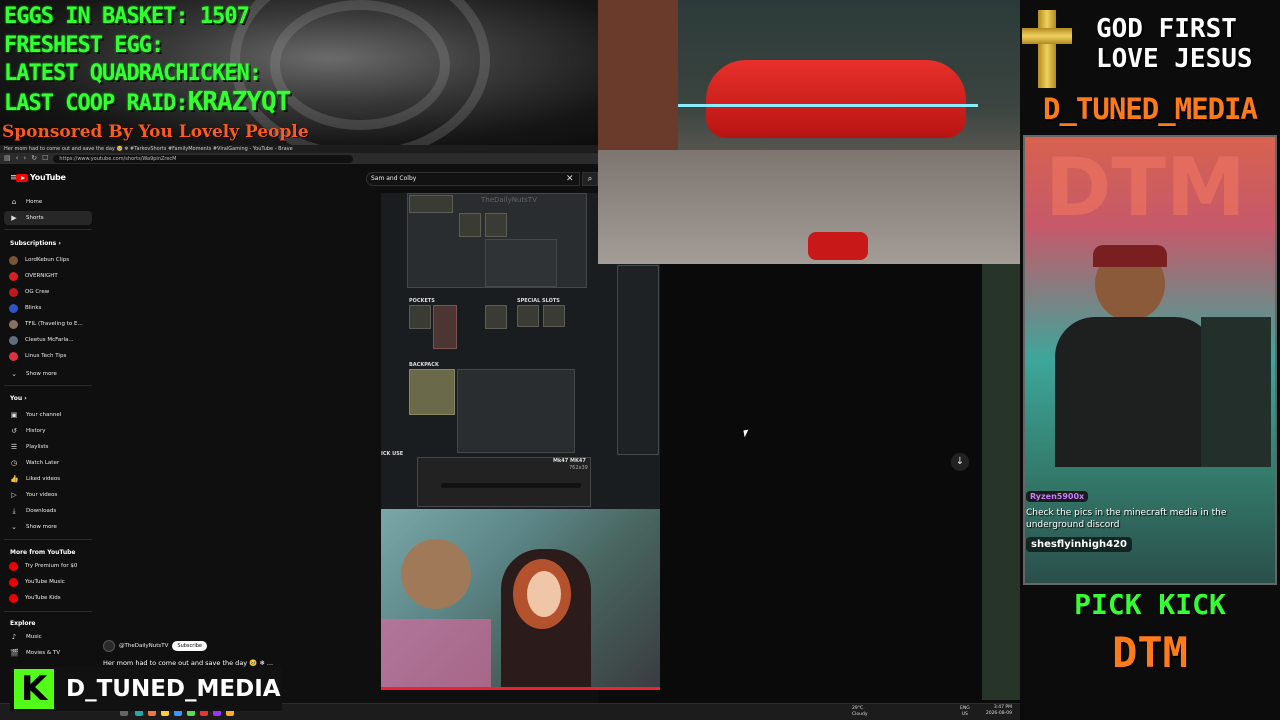 Image resolution: width=1280 pixels, height=720 pixels. I want to click on room-webcam, so click(809, 132).